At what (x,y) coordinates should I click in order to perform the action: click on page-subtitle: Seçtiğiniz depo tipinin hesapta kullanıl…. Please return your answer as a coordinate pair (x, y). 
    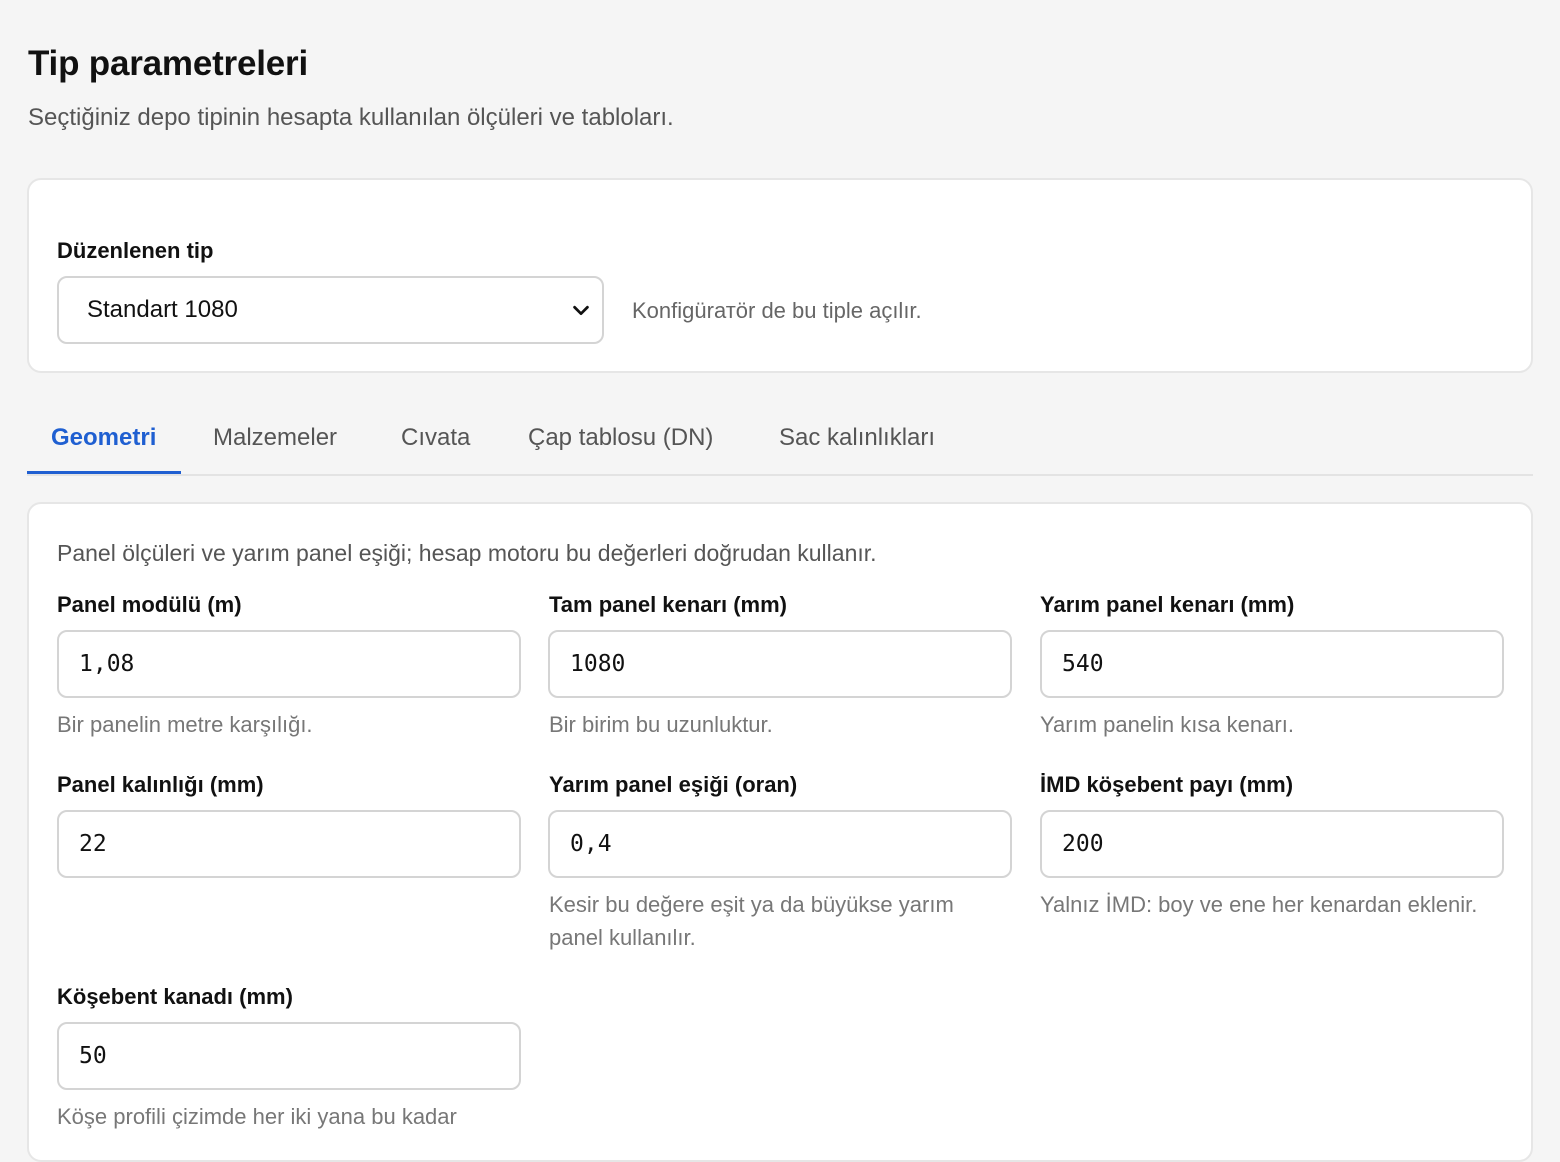
    Looking at the image, I should click on (351, 117).